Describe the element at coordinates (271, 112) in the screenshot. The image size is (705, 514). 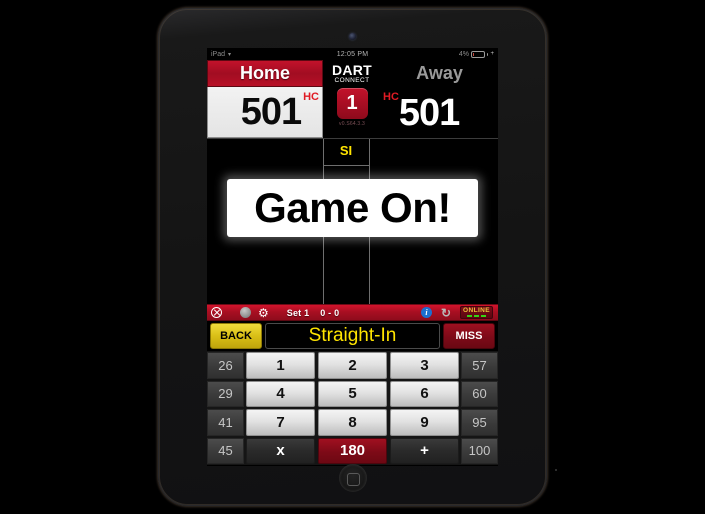
I see `home-score-value: 501` at that location.